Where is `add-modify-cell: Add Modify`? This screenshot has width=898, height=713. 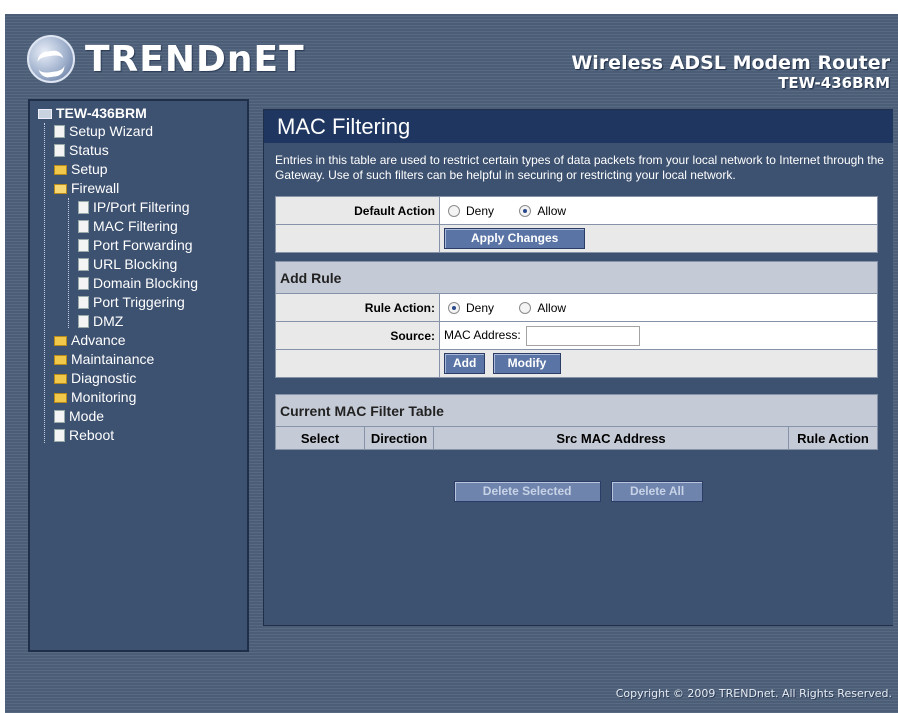
add-modify-cell: Add Modify is located at coordinates (658, 363).